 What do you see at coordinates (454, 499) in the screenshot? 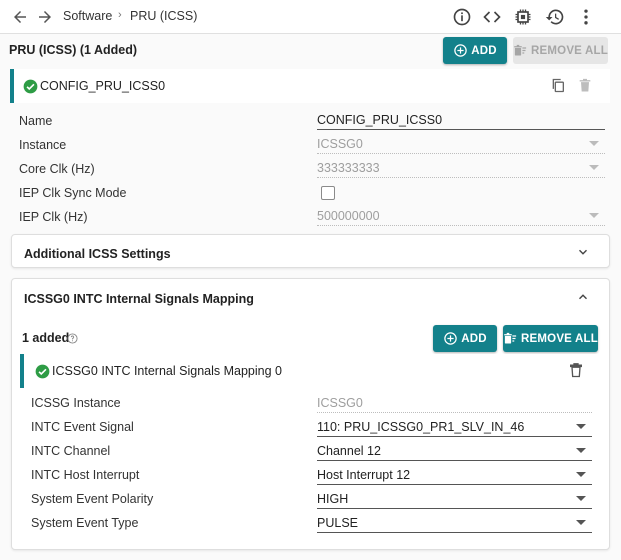
I see `polarity-select: HIGH` at bounding box center [454, 499].